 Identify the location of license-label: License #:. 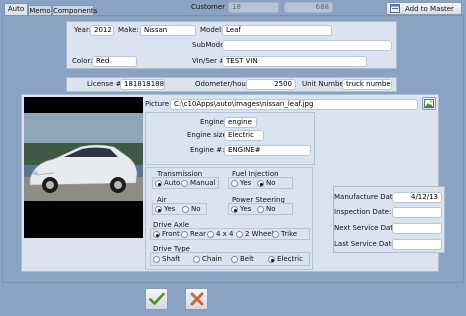
(105, 84).